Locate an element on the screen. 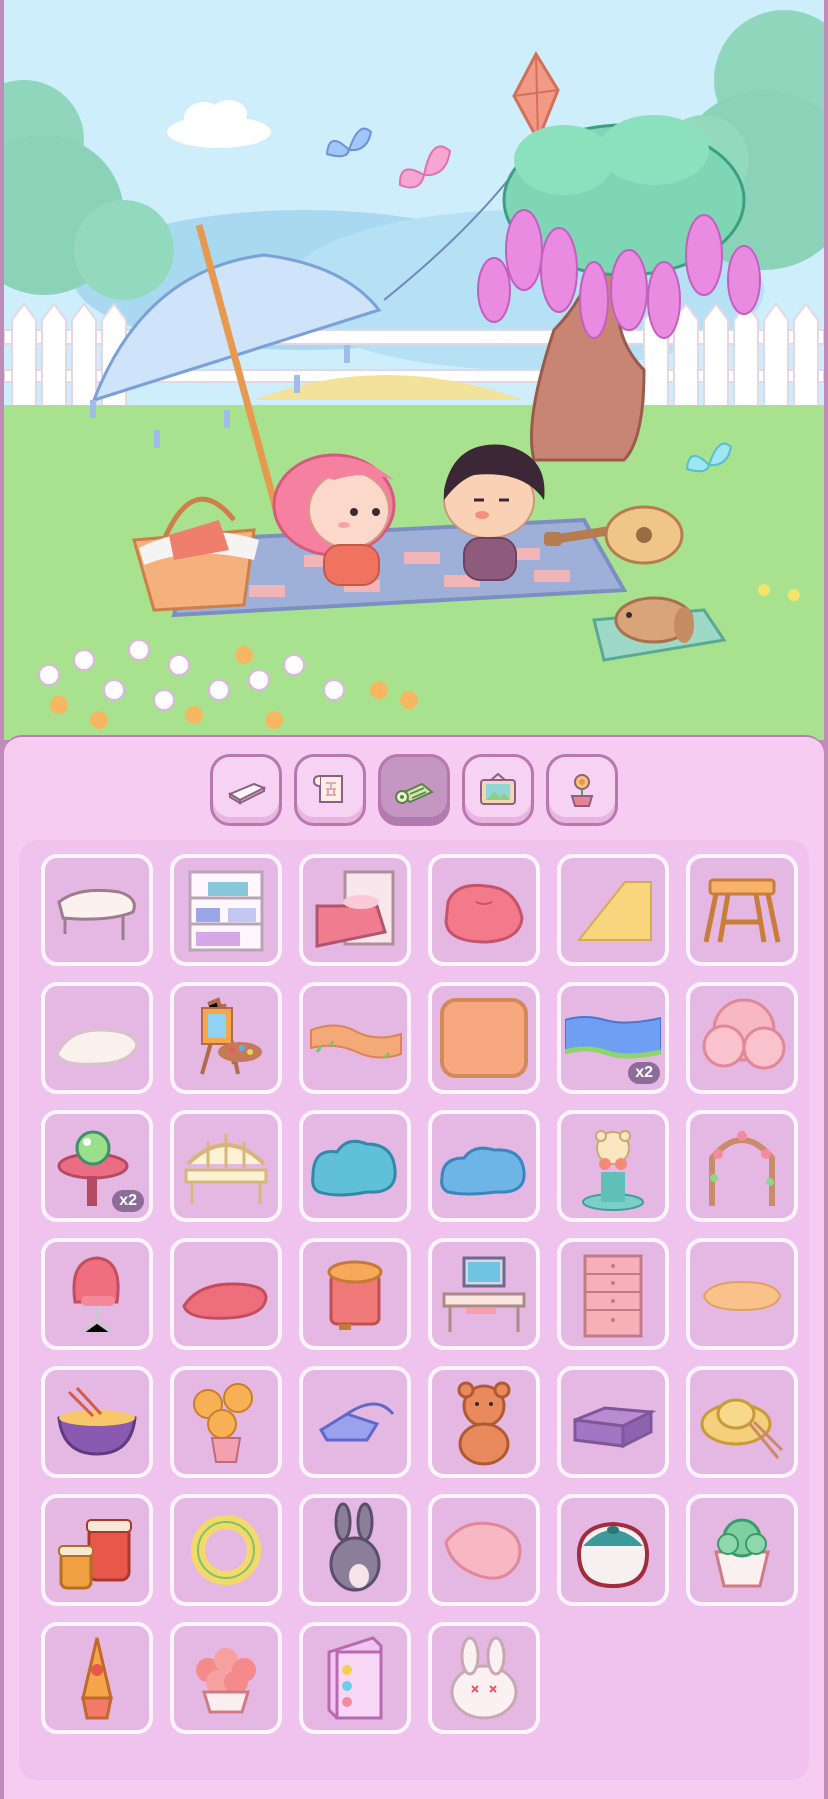 The width and height of the screenshot is (828, 1799). item-slot-peach-flower-rug is located at coordinates (742, 1294).